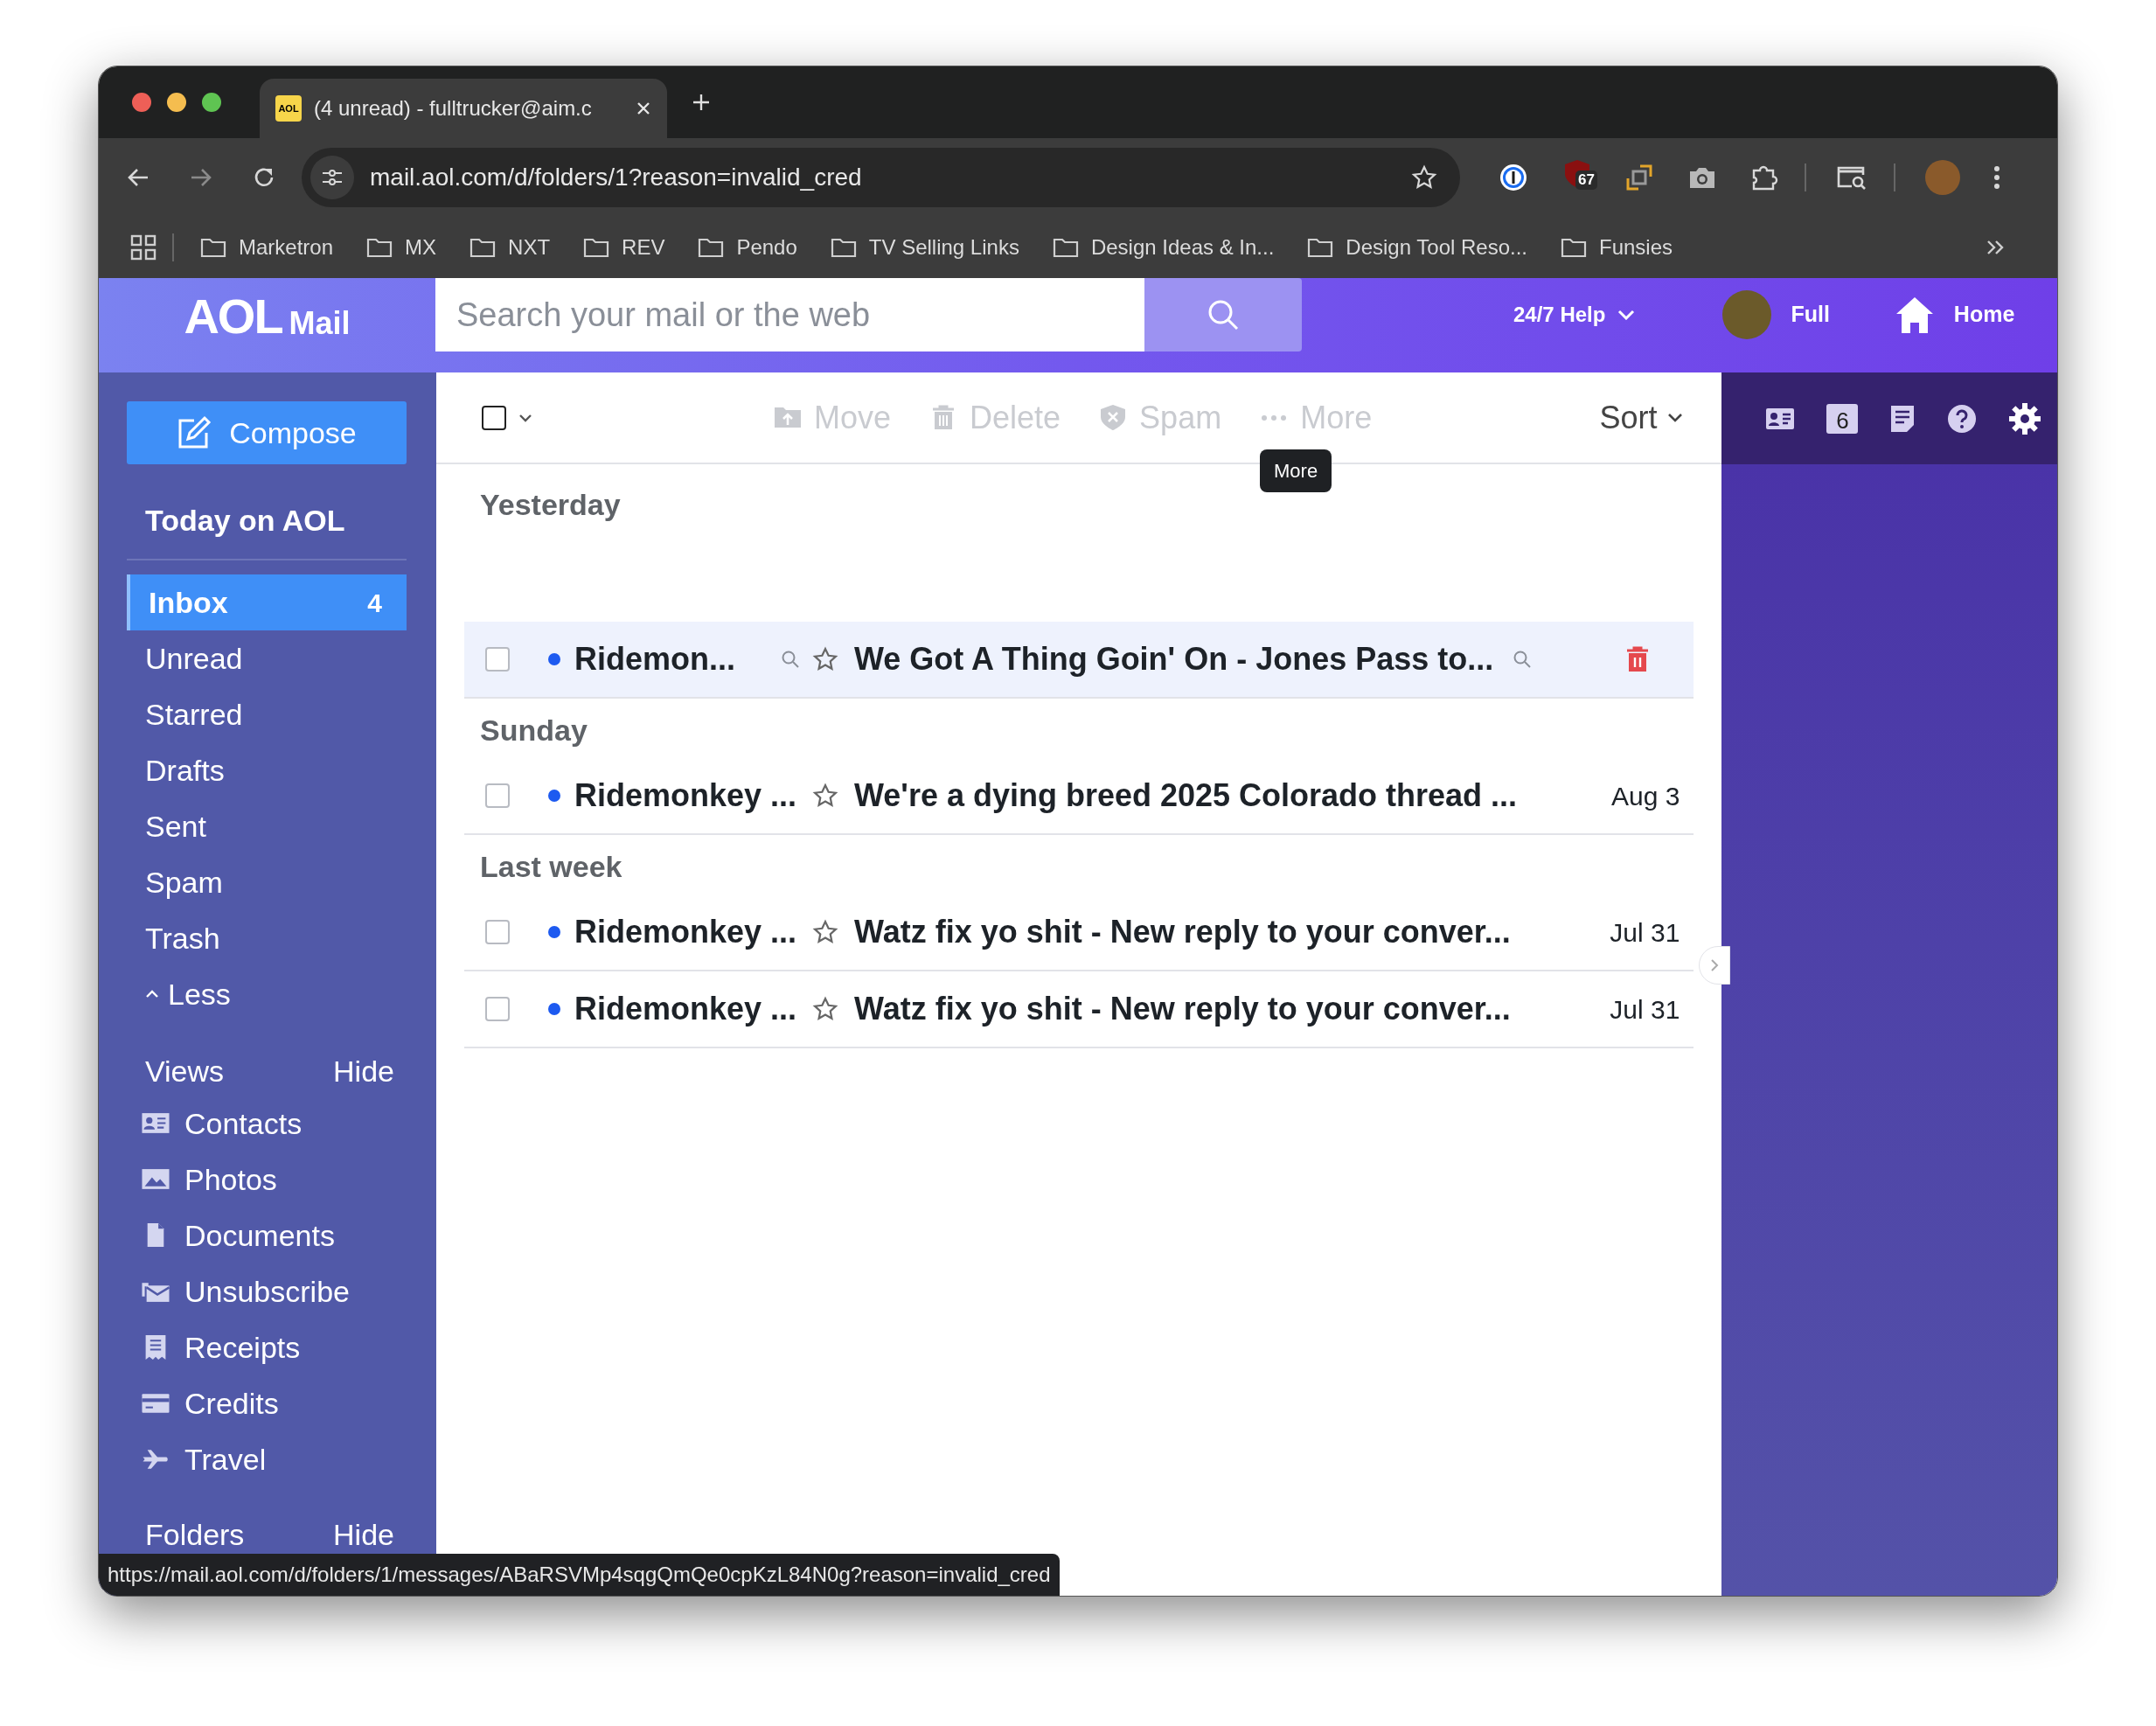 This screenshot has height=1726, width=2156. What do you see at coordinates (924, 247) in the screenshot?
I see `bookmark: TV Selling Links` at bounding box center [924, 247].